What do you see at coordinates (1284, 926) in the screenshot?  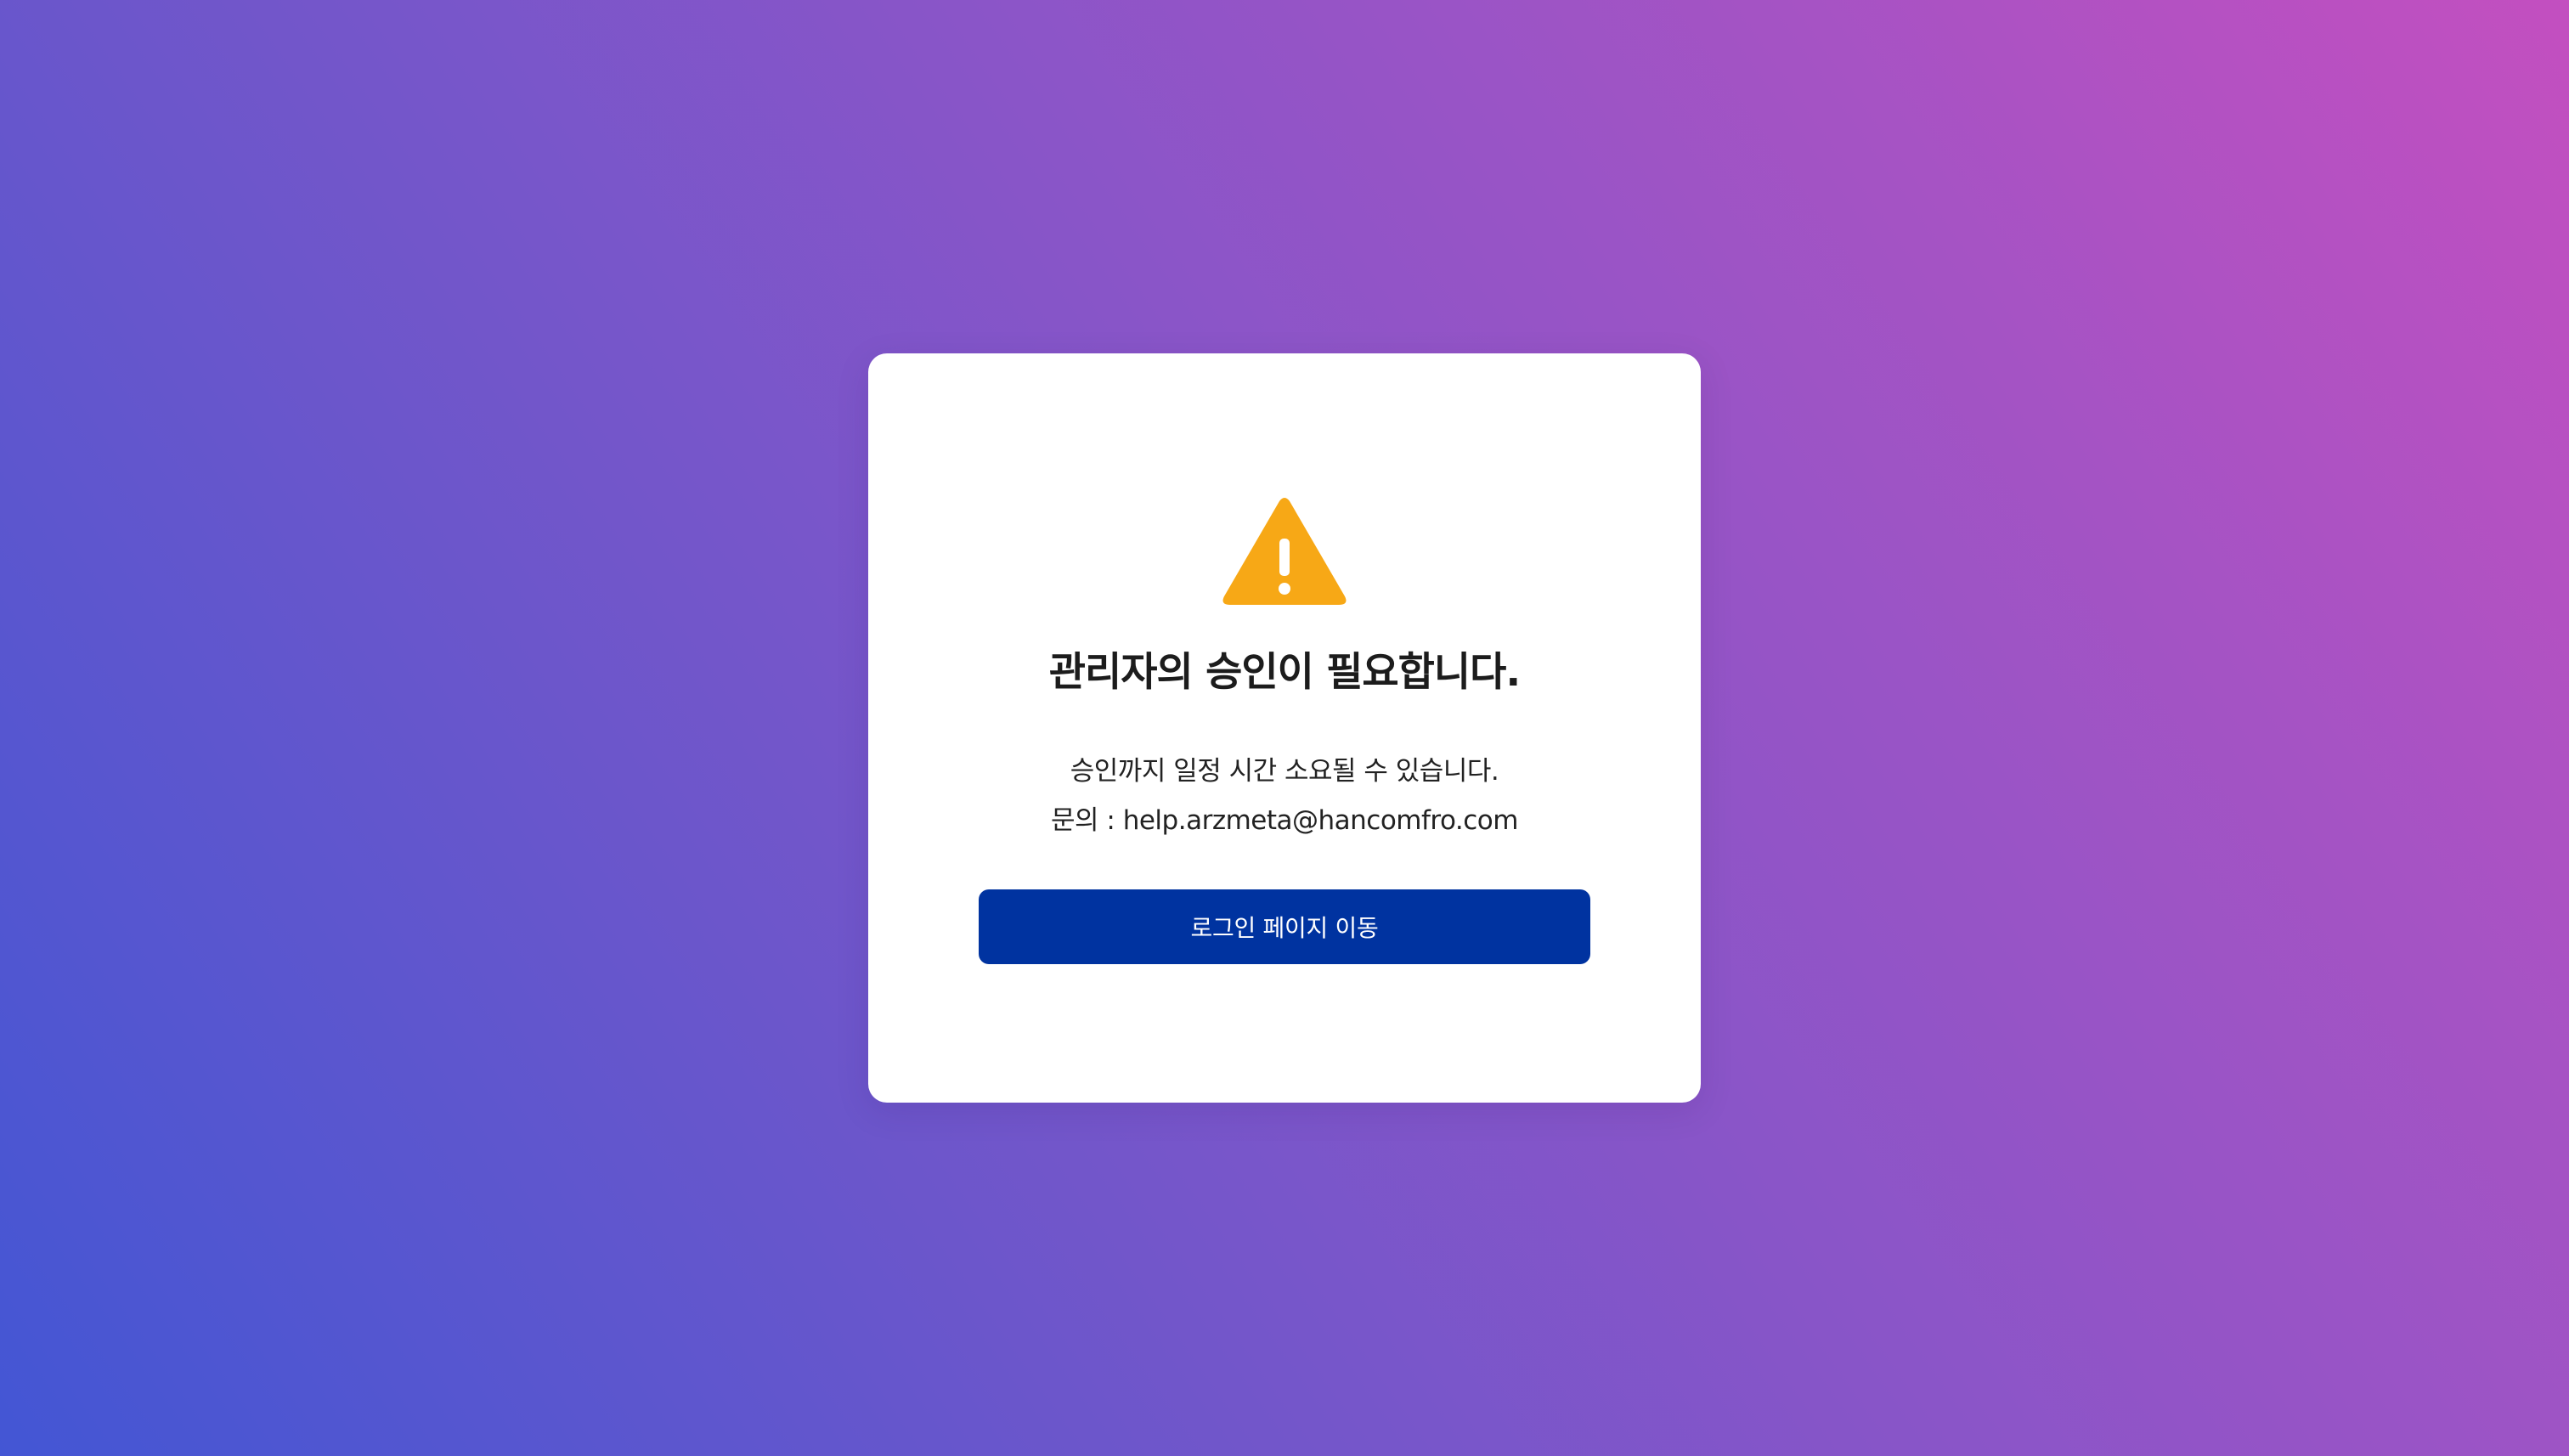 I see `go-to-login-button: 로그인 페이지 이동` at bounding box center [1284, 926].